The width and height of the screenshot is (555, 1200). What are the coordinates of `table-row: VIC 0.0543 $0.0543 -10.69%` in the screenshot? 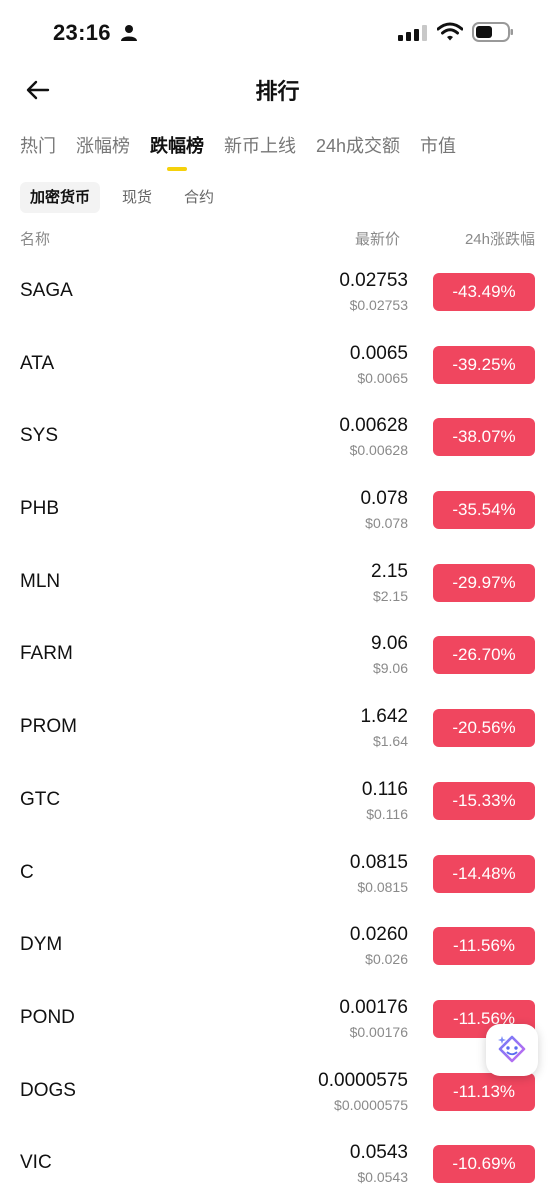 It's located at (277, 1164).